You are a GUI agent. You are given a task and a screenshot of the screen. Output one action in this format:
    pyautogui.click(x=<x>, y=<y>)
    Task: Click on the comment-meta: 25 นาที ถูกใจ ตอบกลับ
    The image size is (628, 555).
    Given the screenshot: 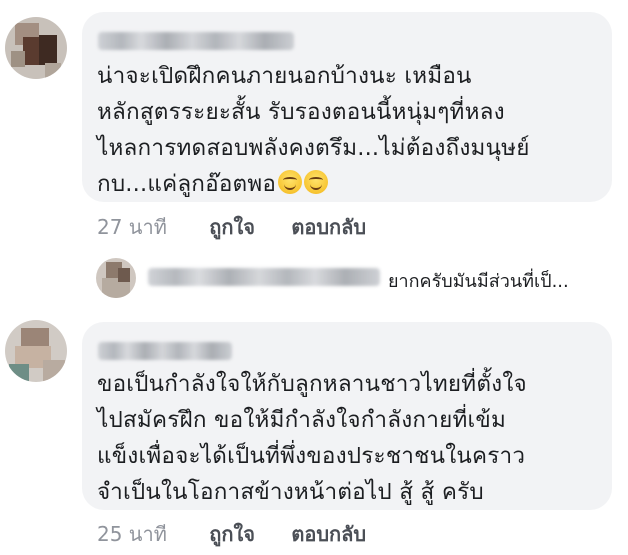 What is the action you would take?
    pyautogui.click(x=231, y=534)
    